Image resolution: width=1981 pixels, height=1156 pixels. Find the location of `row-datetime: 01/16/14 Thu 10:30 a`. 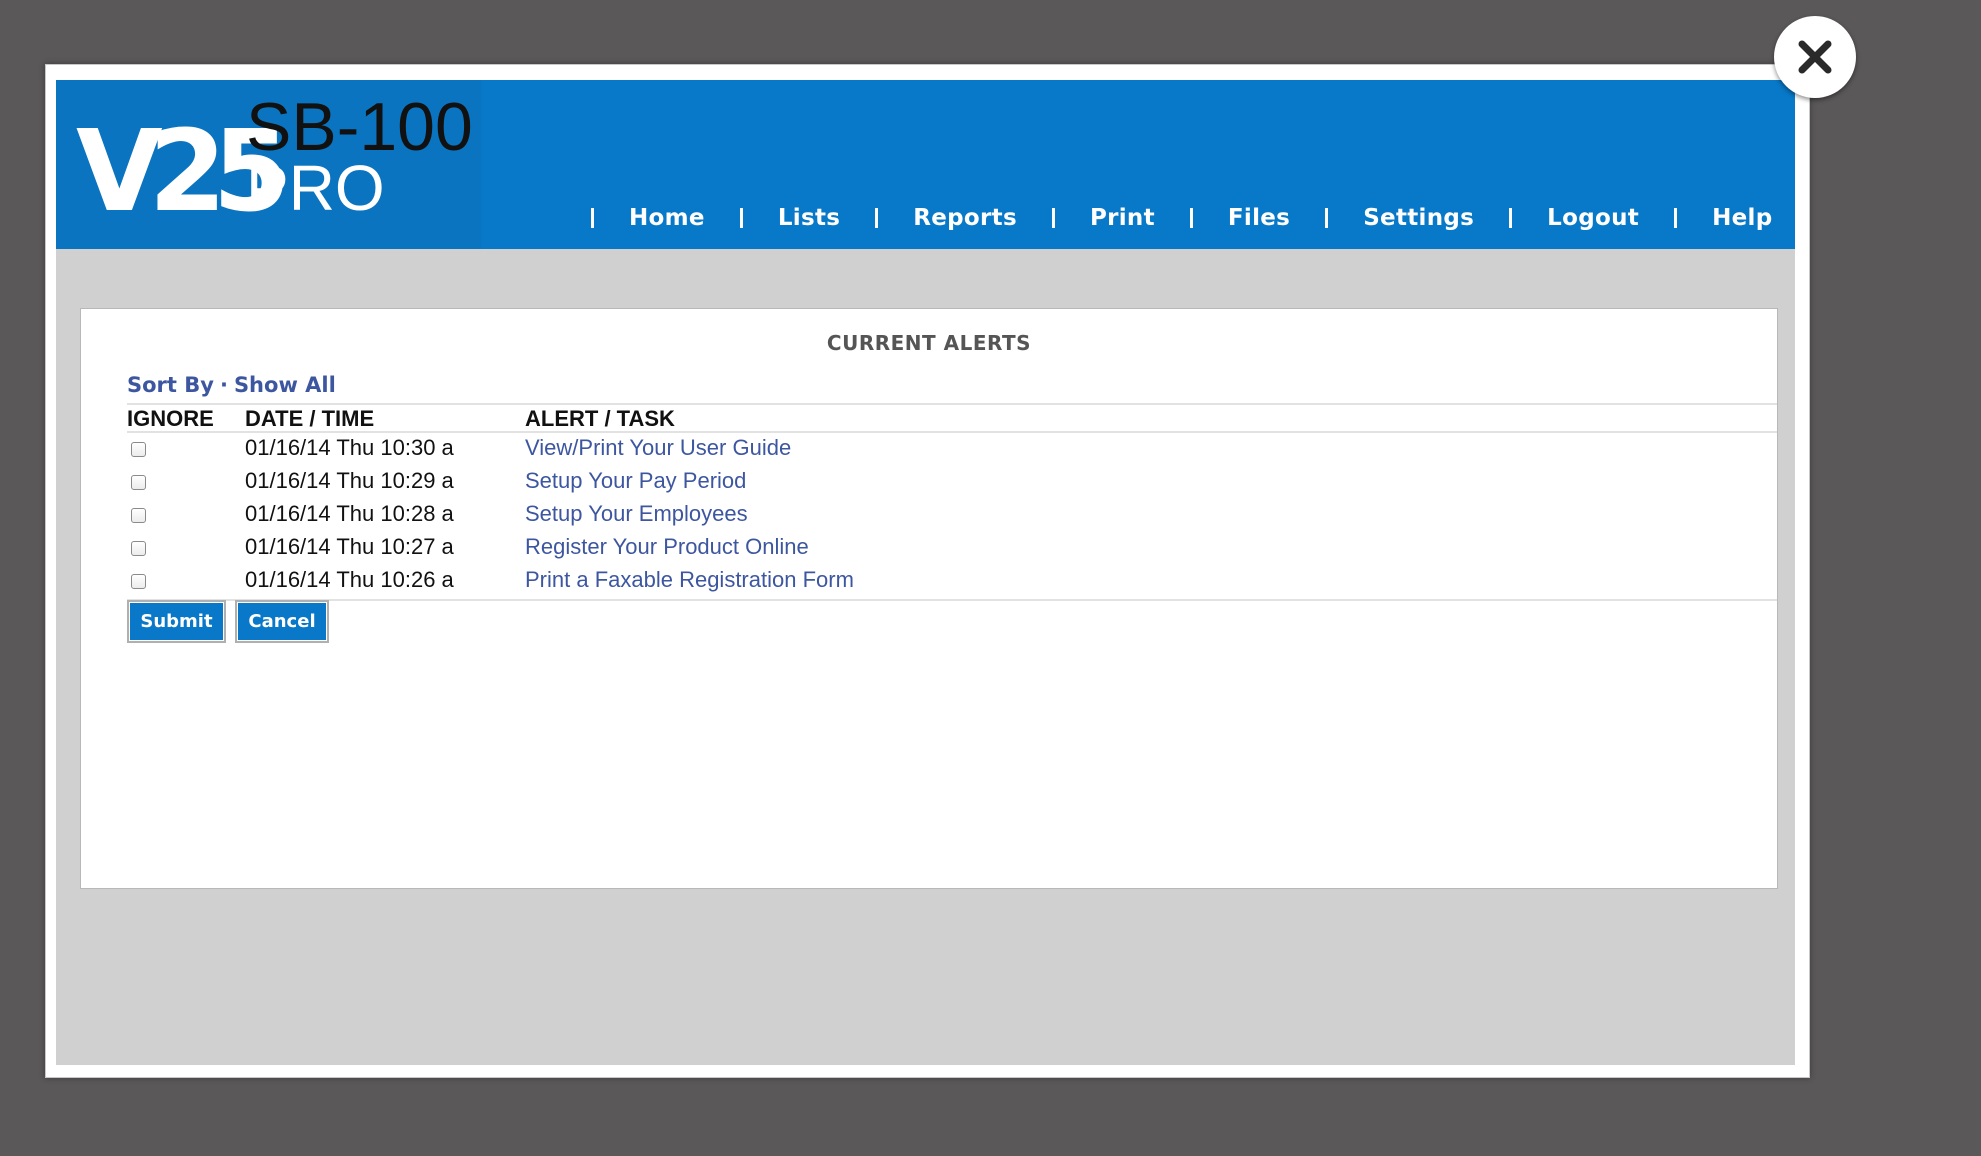

row-datetime: 01/16/14 Thu 10:30 a is located at coordinates (349, 447).